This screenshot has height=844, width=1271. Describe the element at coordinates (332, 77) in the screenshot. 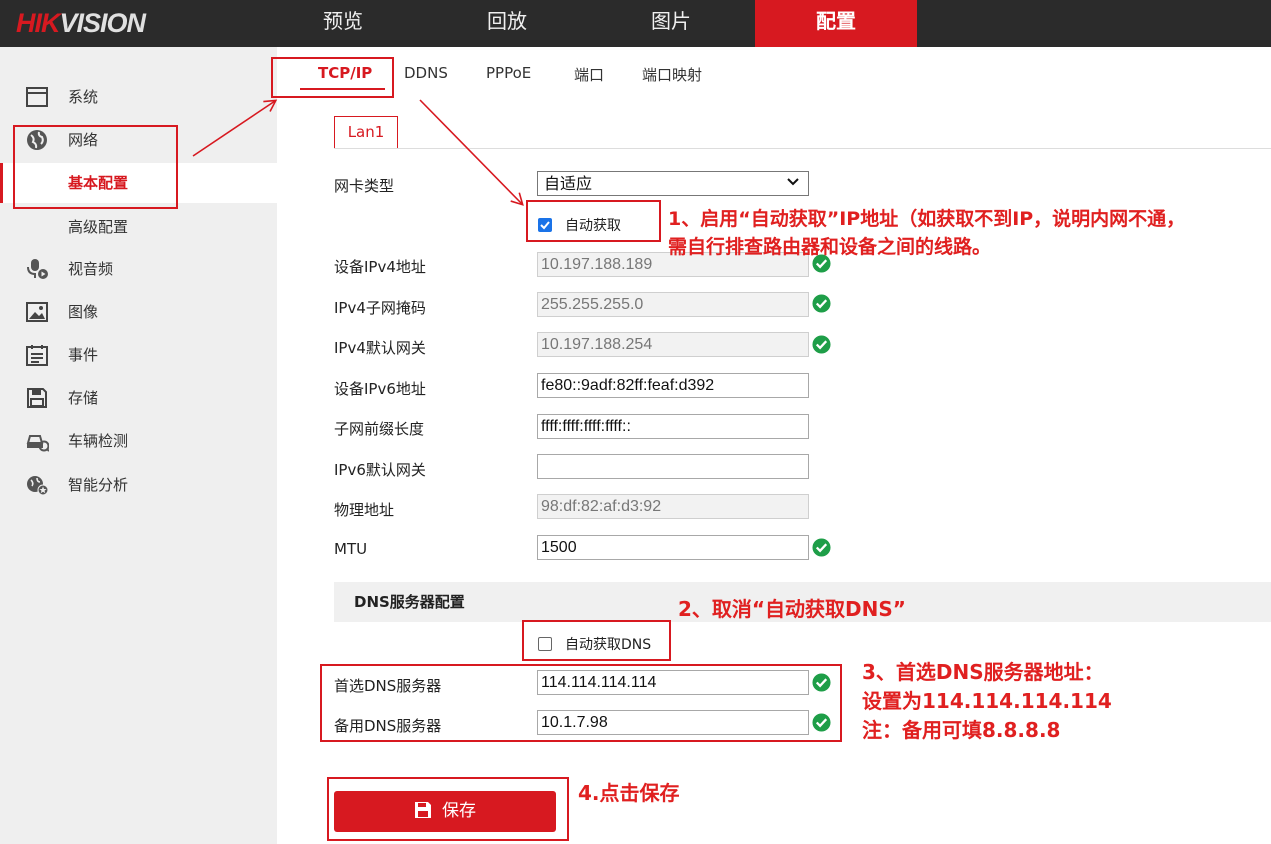

I see `annotation-box-tcpip` at that location.